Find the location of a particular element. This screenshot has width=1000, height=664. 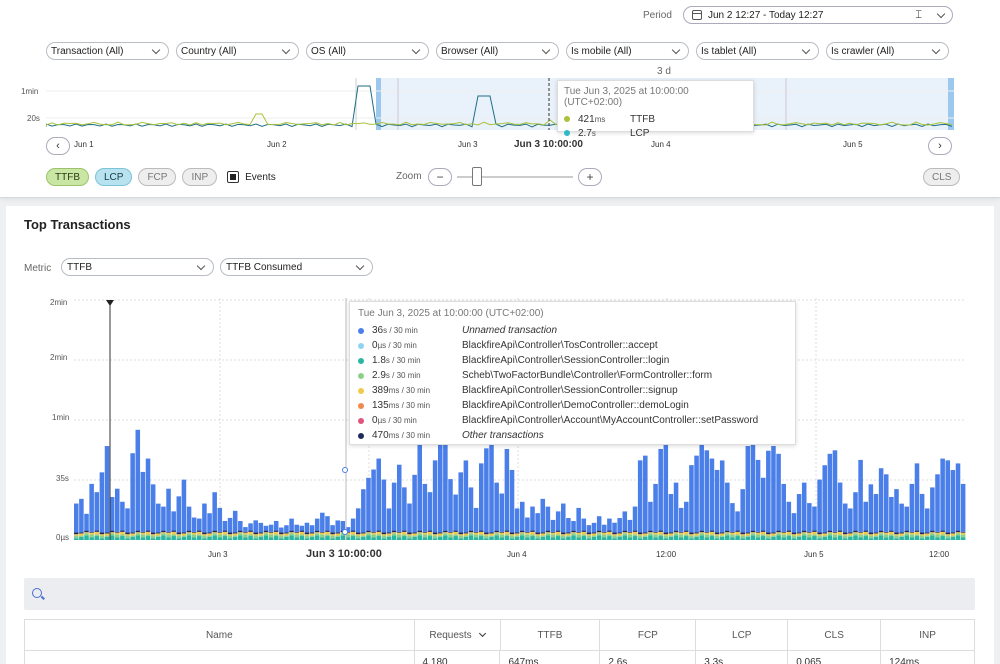

aggregate-select: TTFB Consumed is located at coordinates (296, 267).